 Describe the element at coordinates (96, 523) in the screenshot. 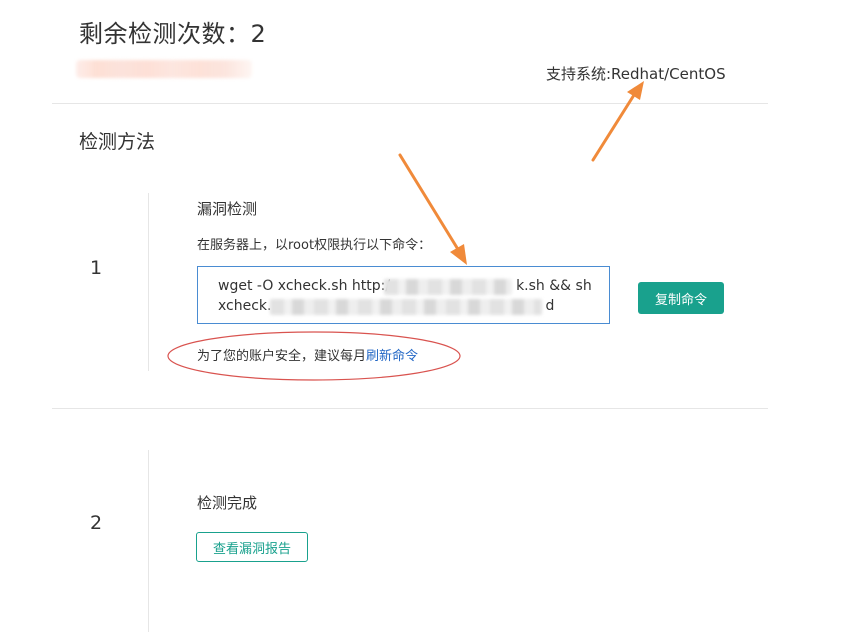

I see `step-2-number: 2` at that location.